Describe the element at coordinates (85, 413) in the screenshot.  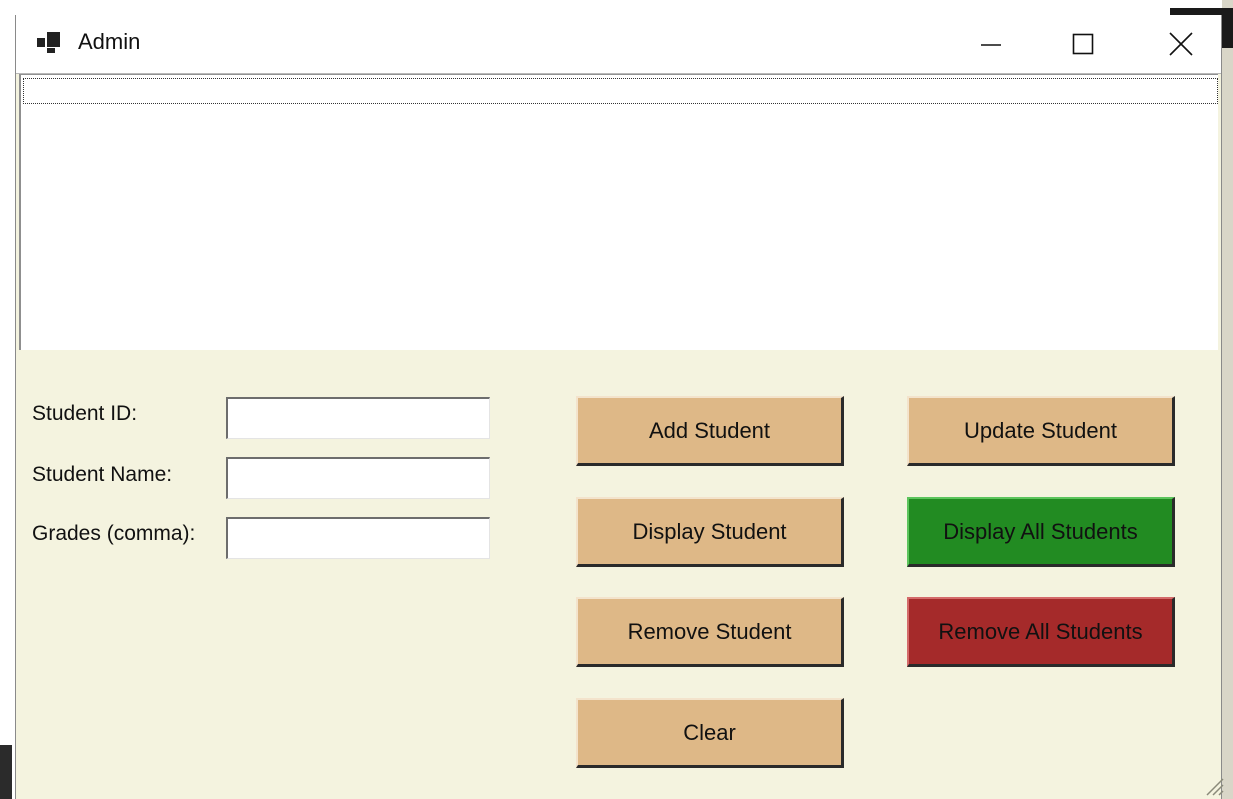
I see `student-id-label: Student ID:` at that location.